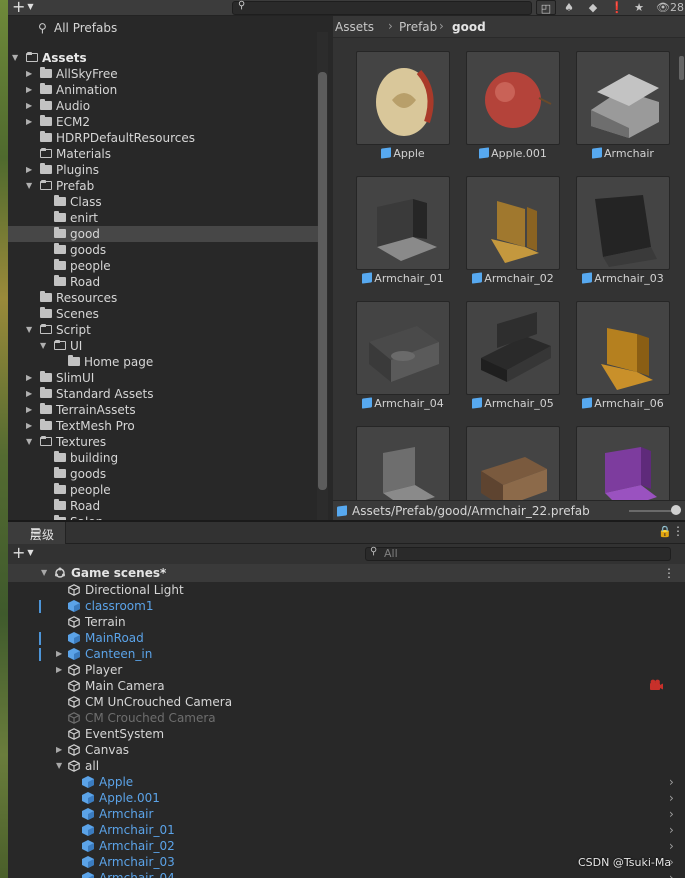 The image size is (685, 878). I want to click on tree-item: Scenes, so click(163, 314).